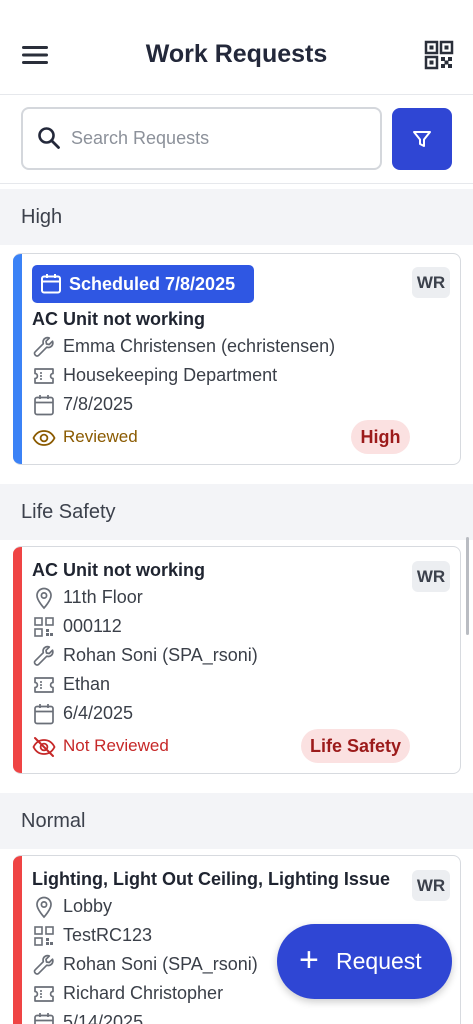  I want to click on search-bar, so click(236, 140).